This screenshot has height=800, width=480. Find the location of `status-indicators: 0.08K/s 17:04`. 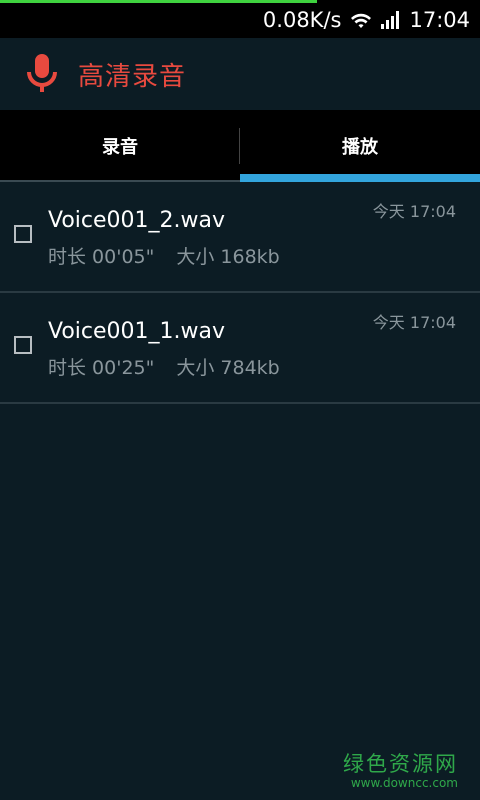

status-indicators: 0.08K/s 17:04 is located at coordinates (366, 20).